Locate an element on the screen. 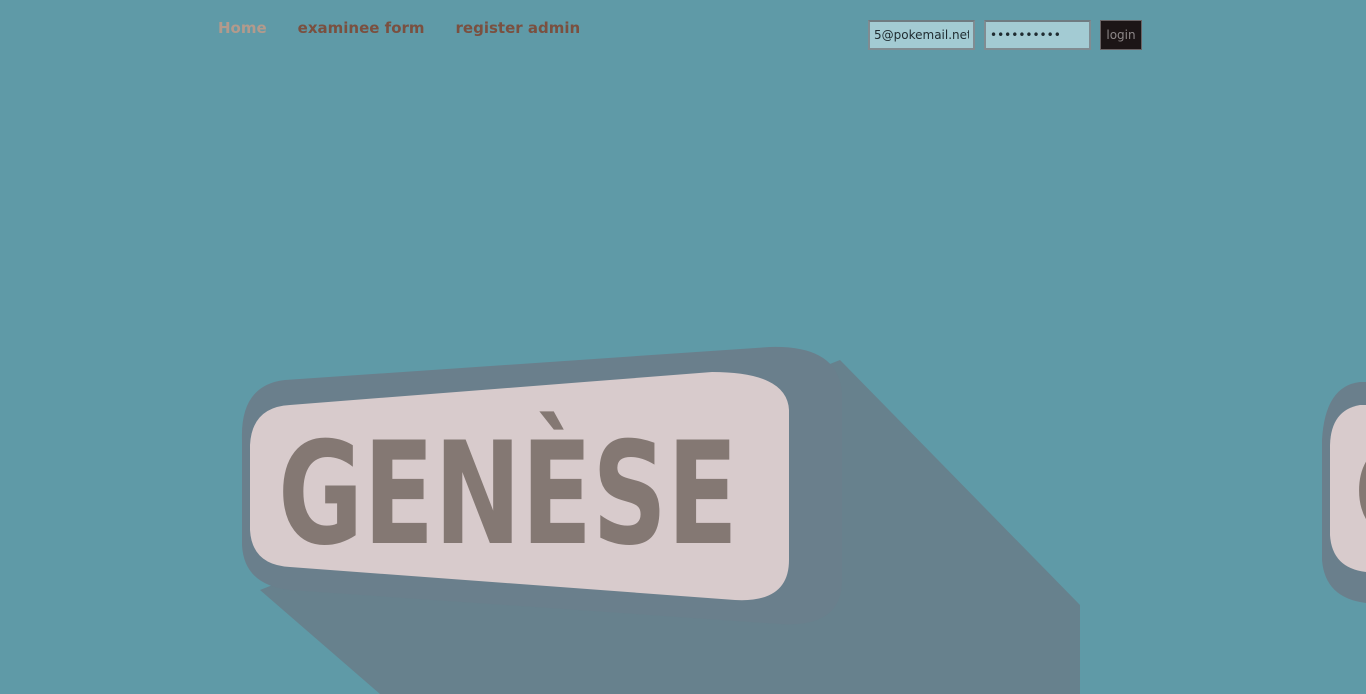 This screenshot has height=694, width=1366. nav-home-link: Home is located at coordinates (242, 28).